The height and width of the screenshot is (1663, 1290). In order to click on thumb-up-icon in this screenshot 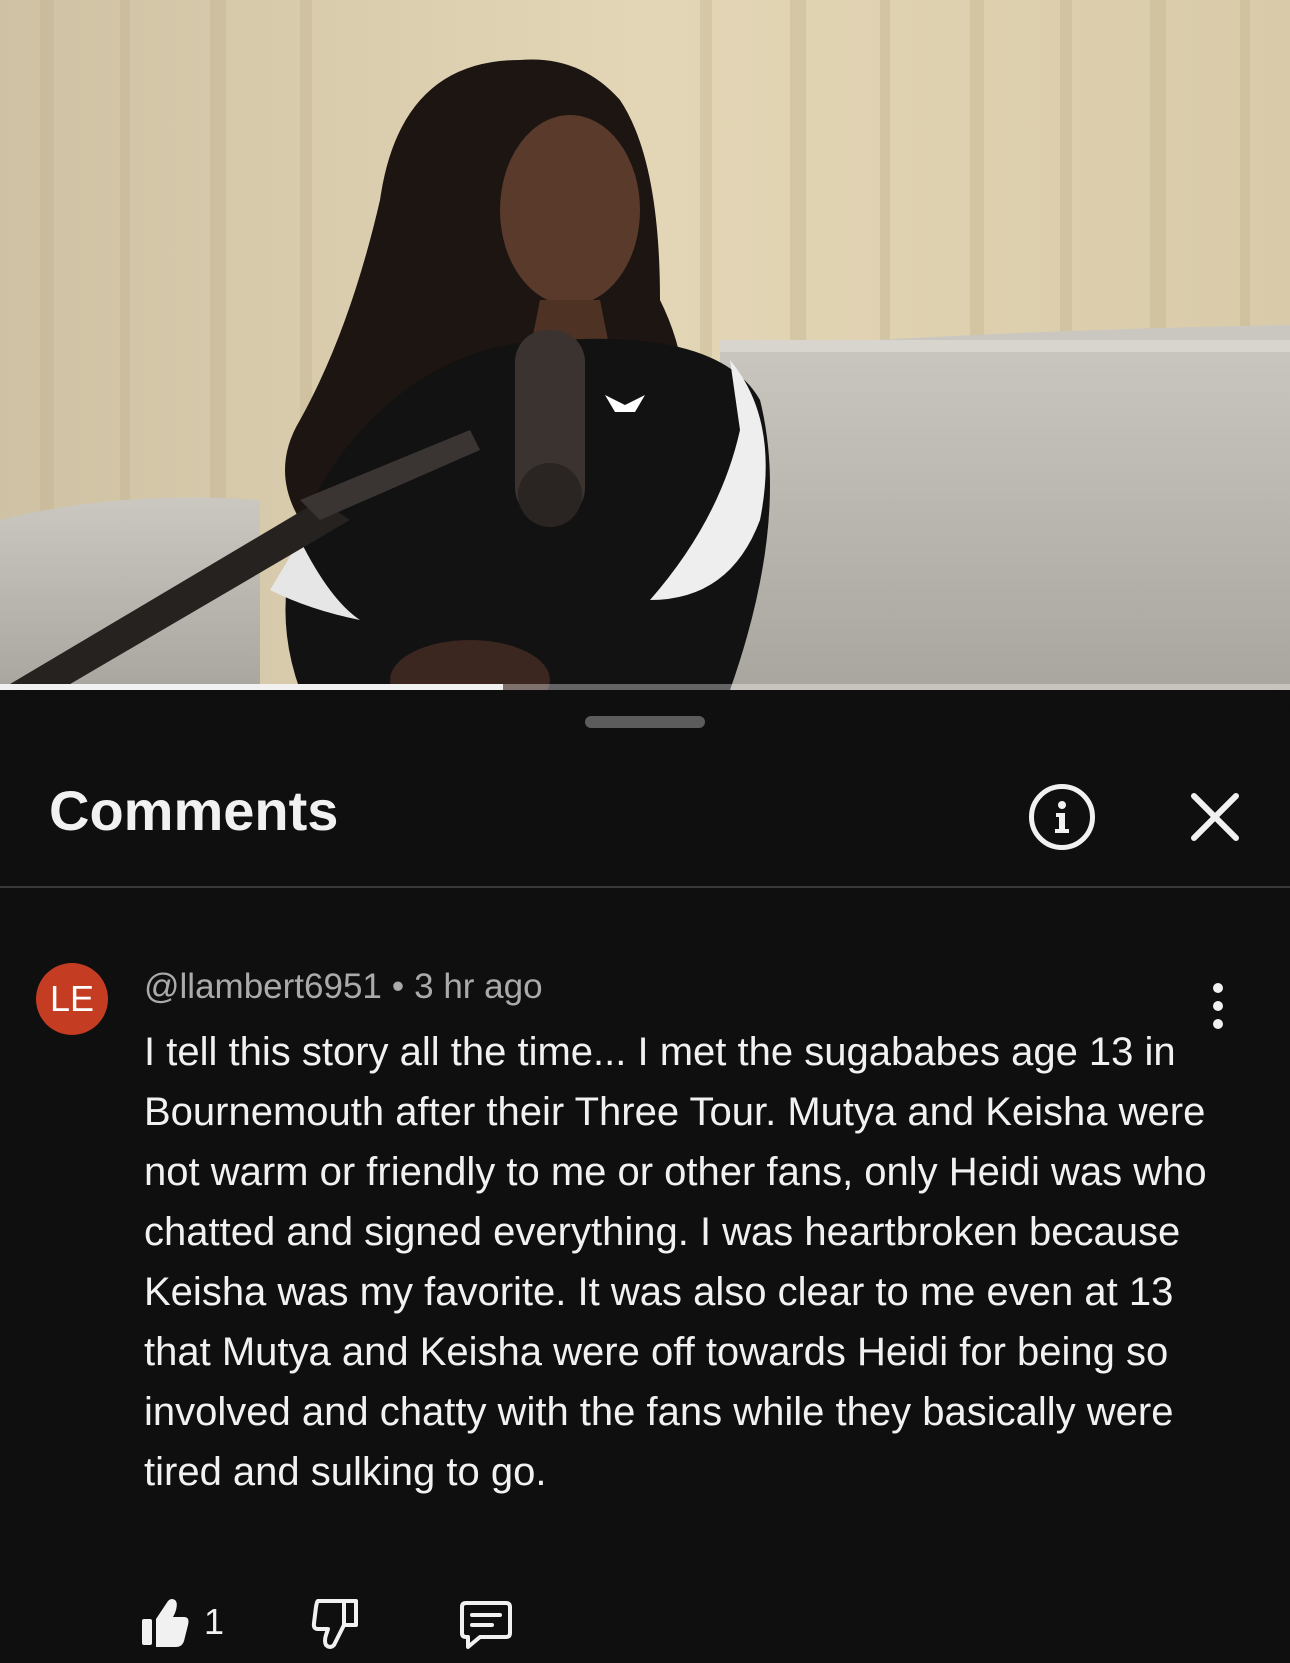, I will do `click(165, 1623)`.